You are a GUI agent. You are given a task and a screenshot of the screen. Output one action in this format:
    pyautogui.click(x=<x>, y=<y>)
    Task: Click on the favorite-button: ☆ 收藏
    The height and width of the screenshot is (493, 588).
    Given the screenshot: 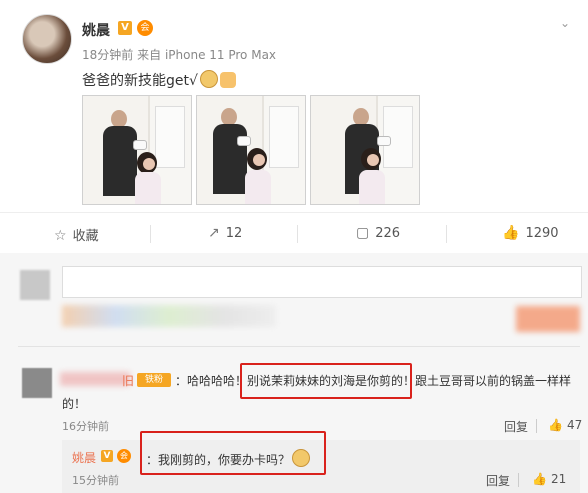 What is the action you would take?
    pyautogui.click(x=76, y=234)
    